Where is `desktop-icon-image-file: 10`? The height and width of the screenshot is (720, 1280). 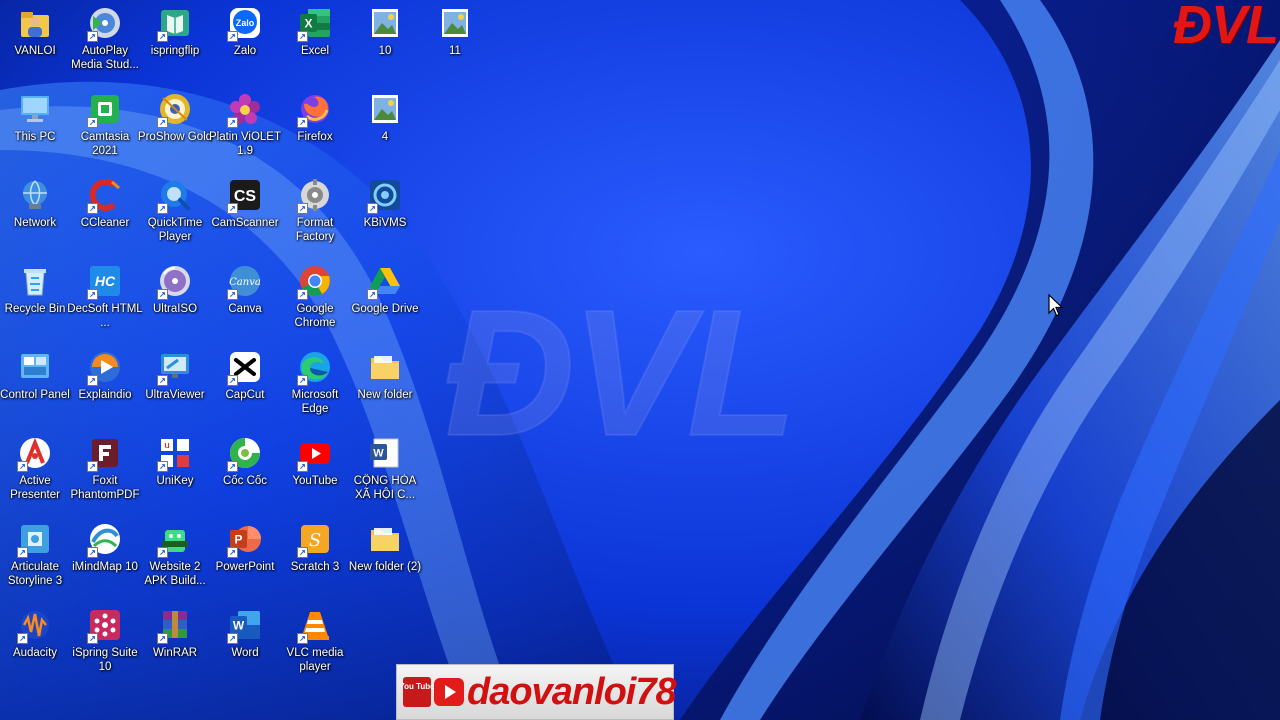 desktop-icon-image-file: 10 is located at coordinates (385, 43).